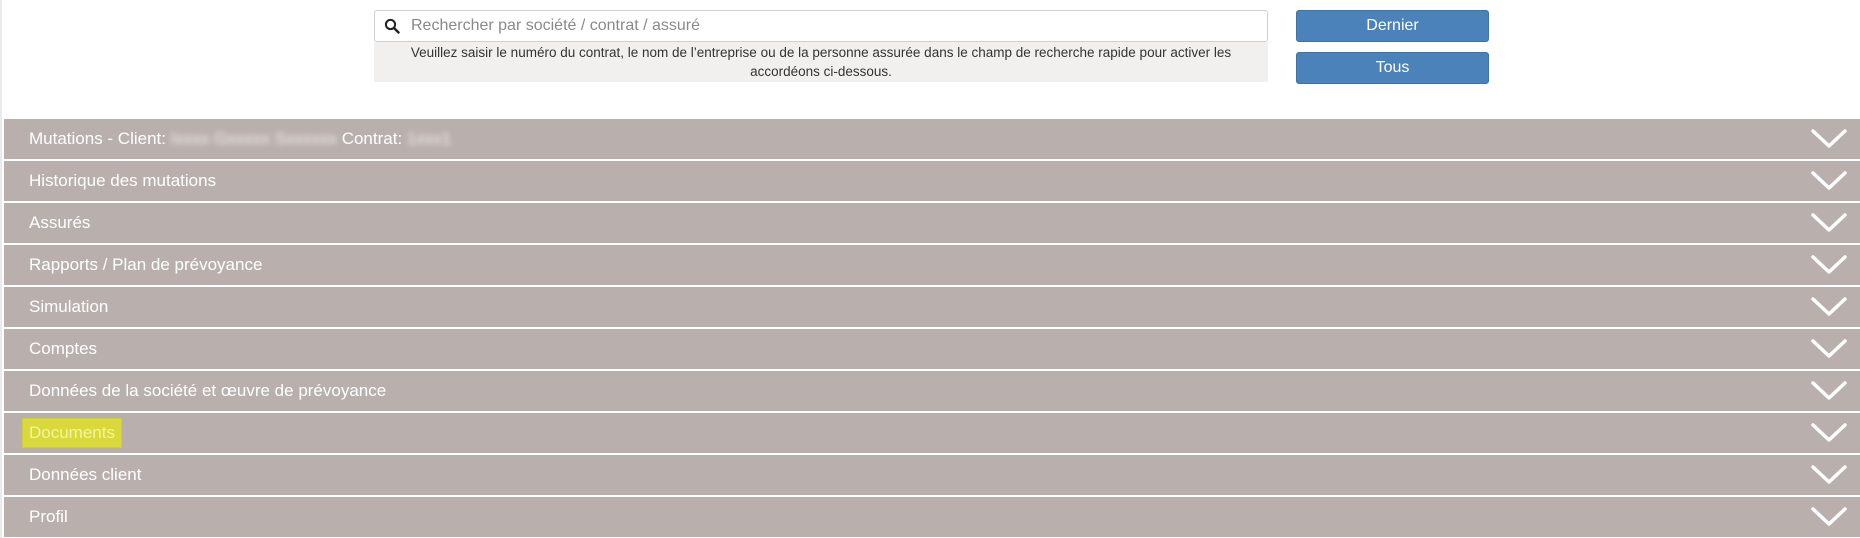 The image size is (1860, 538). I want to click on accordion-label: Comptes, so click(63, 348).